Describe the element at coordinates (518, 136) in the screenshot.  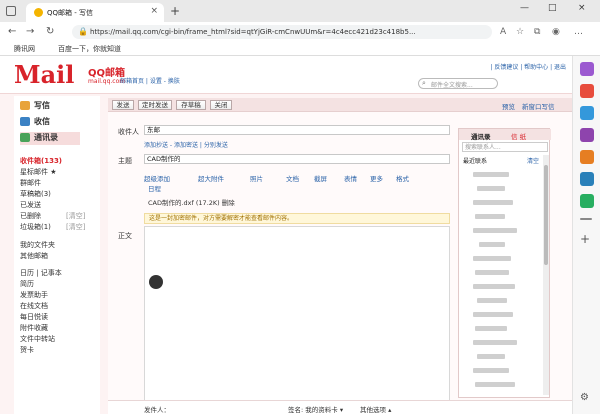
I see `tab-stationery: 信 纸` at that location.